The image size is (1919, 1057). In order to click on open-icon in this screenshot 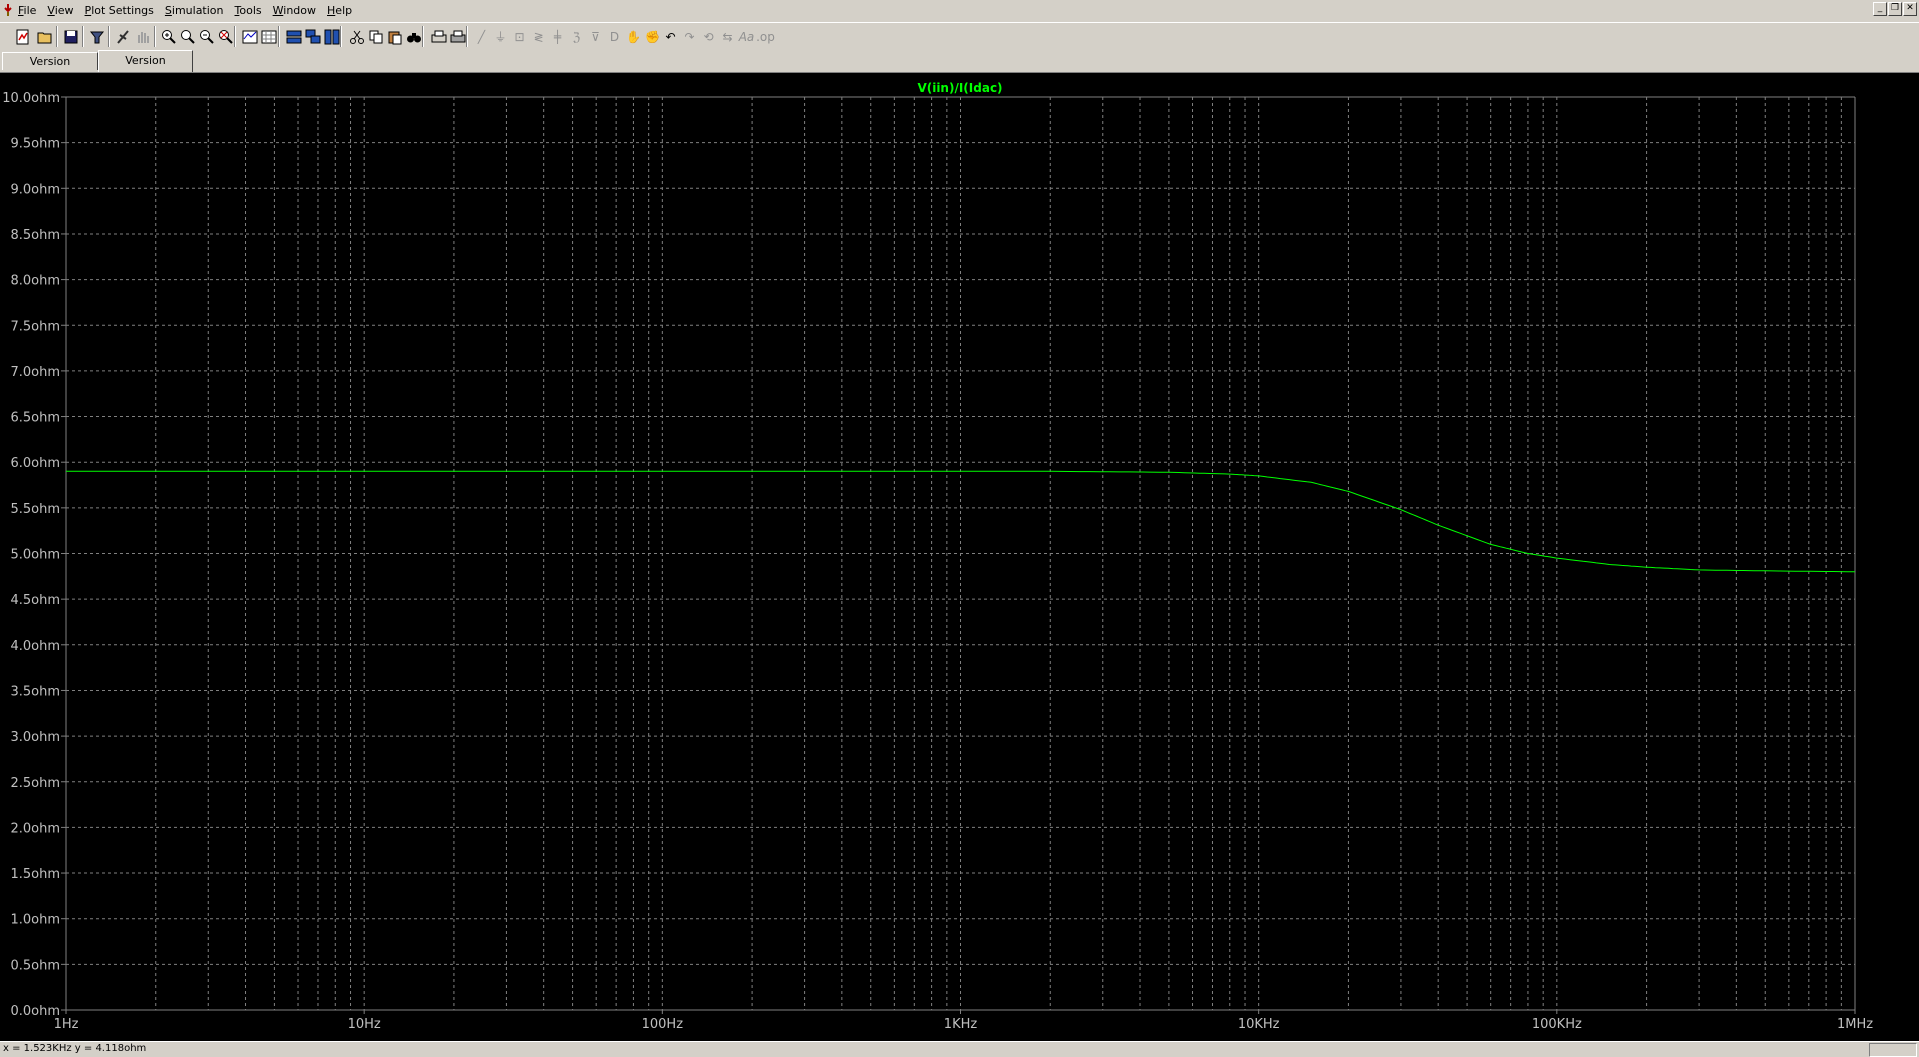, I will do `click(44, 36)`.